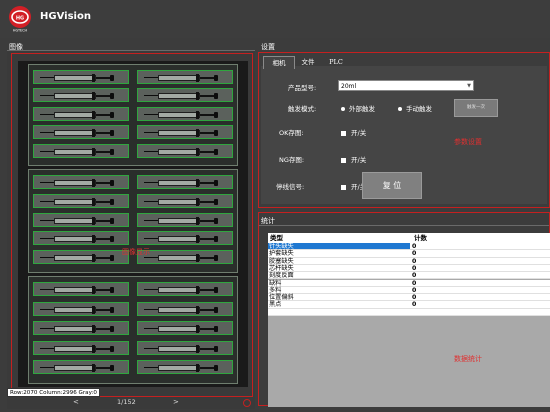  I want to click on ng-save-toggle: 开/关, so click(353, 159).